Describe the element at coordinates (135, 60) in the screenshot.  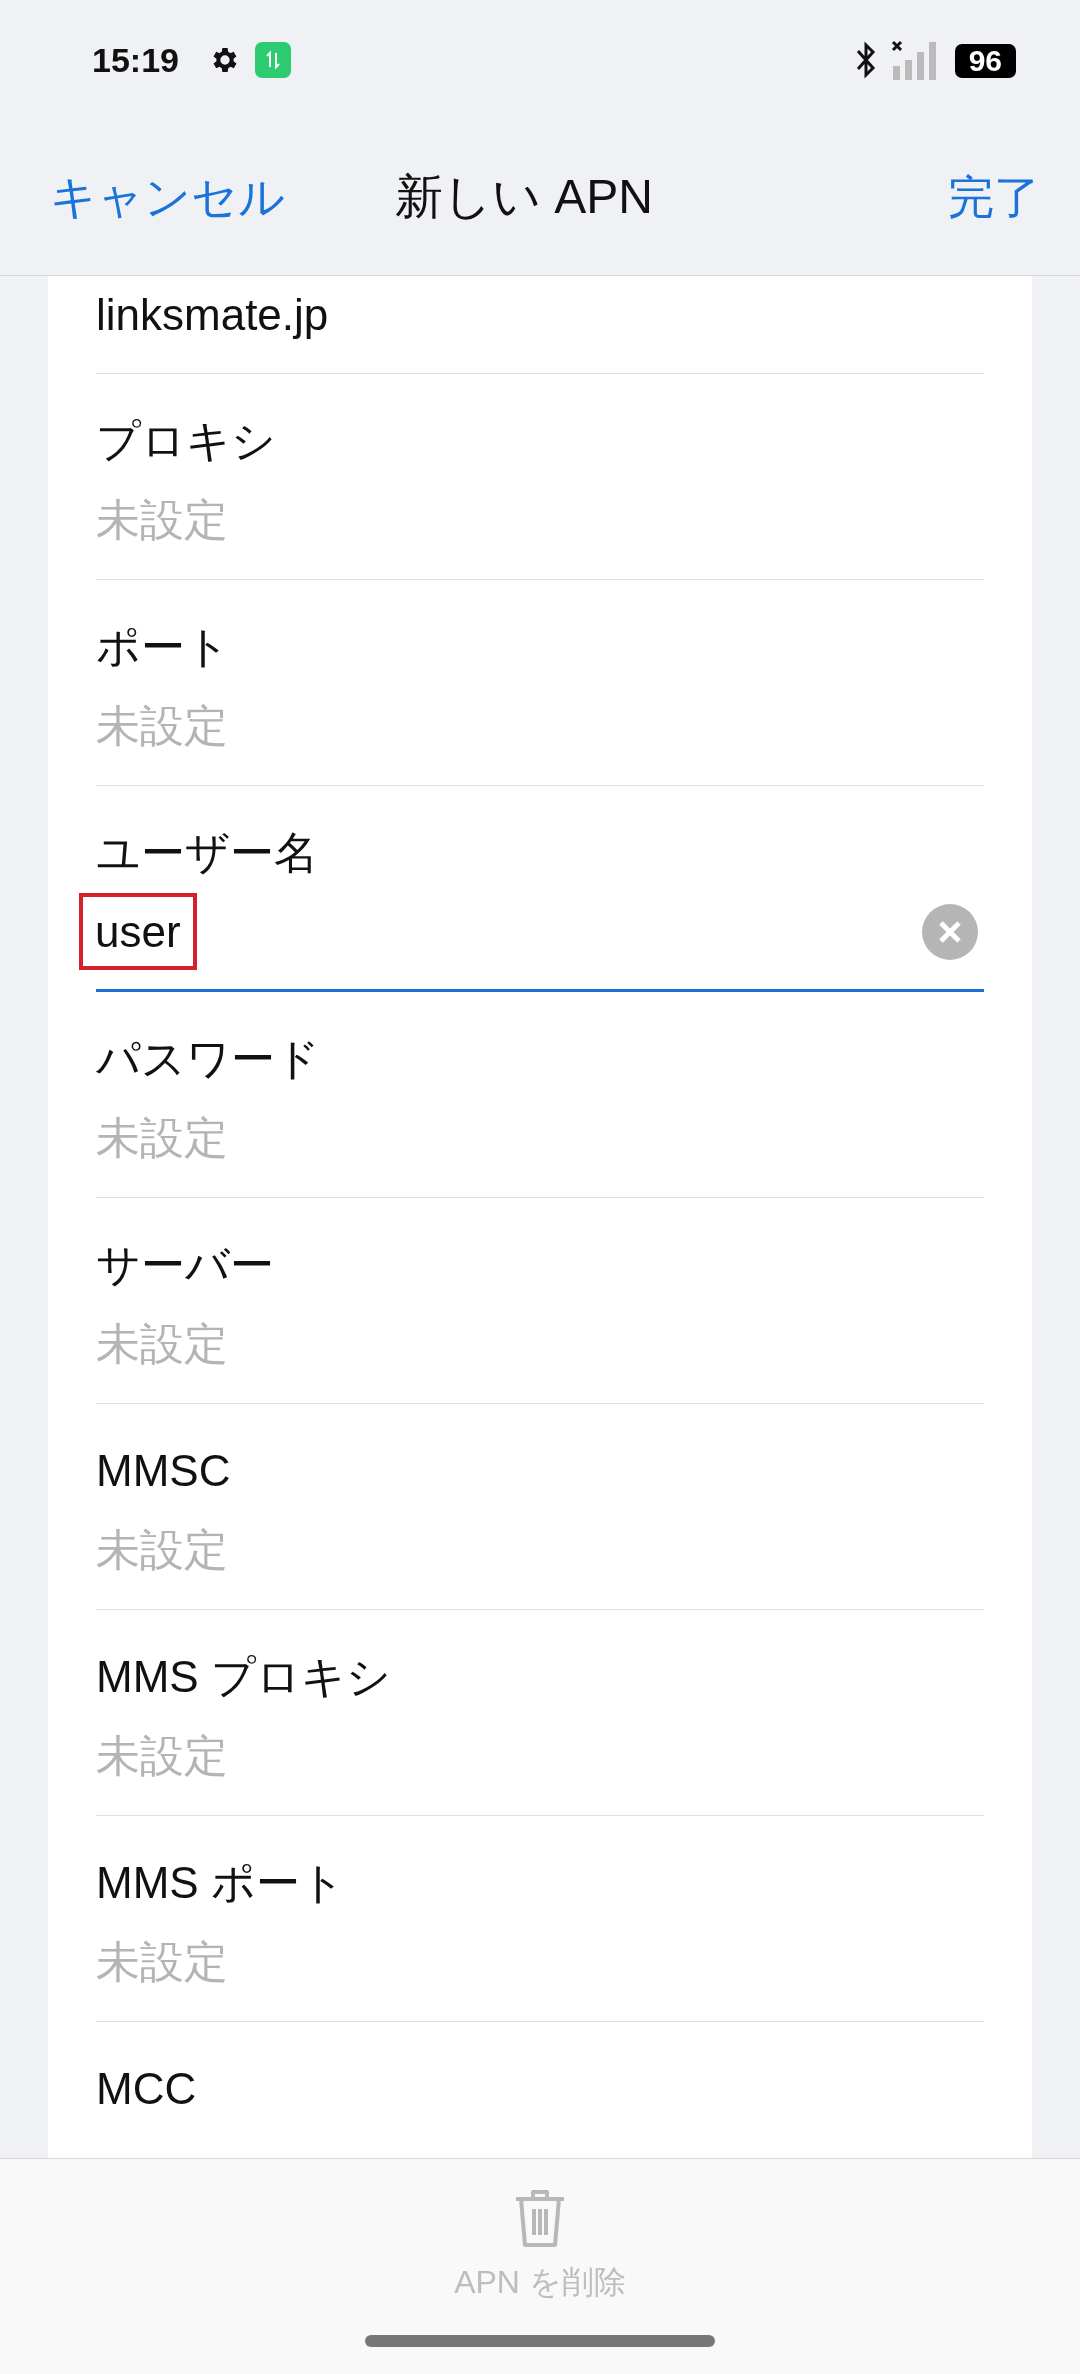
I see `status-time: 15:19` at that location.